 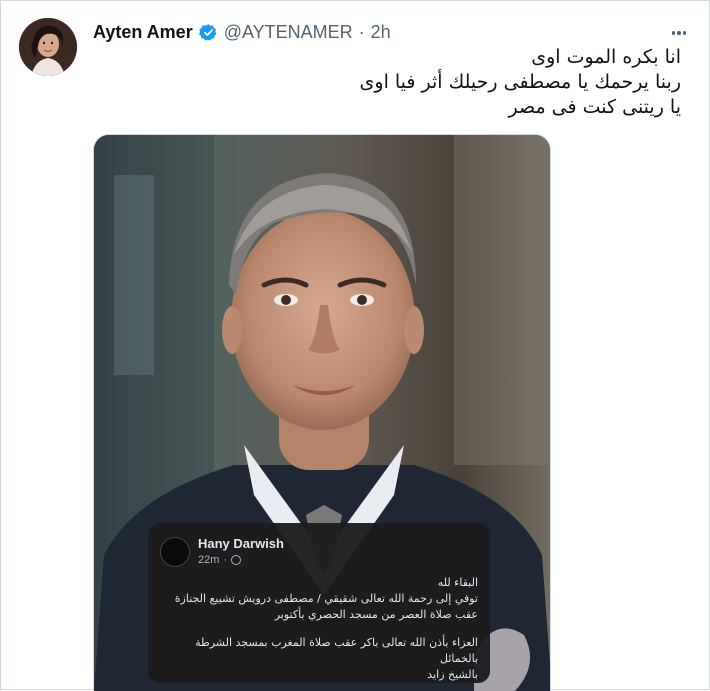 I want to click on facebook-post-line: البقاء لله, so click(x=457, y=582).